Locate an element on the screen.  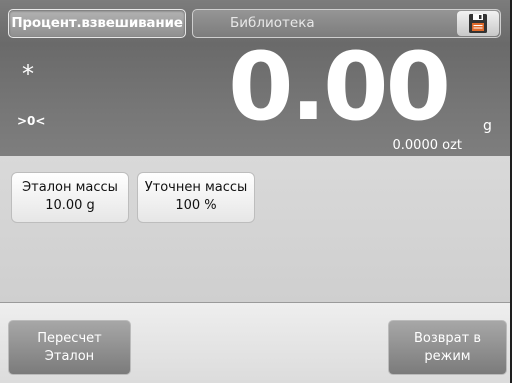
reference-weight-card: Эталон массы 10.00 g is located at coordinates (70, 197).